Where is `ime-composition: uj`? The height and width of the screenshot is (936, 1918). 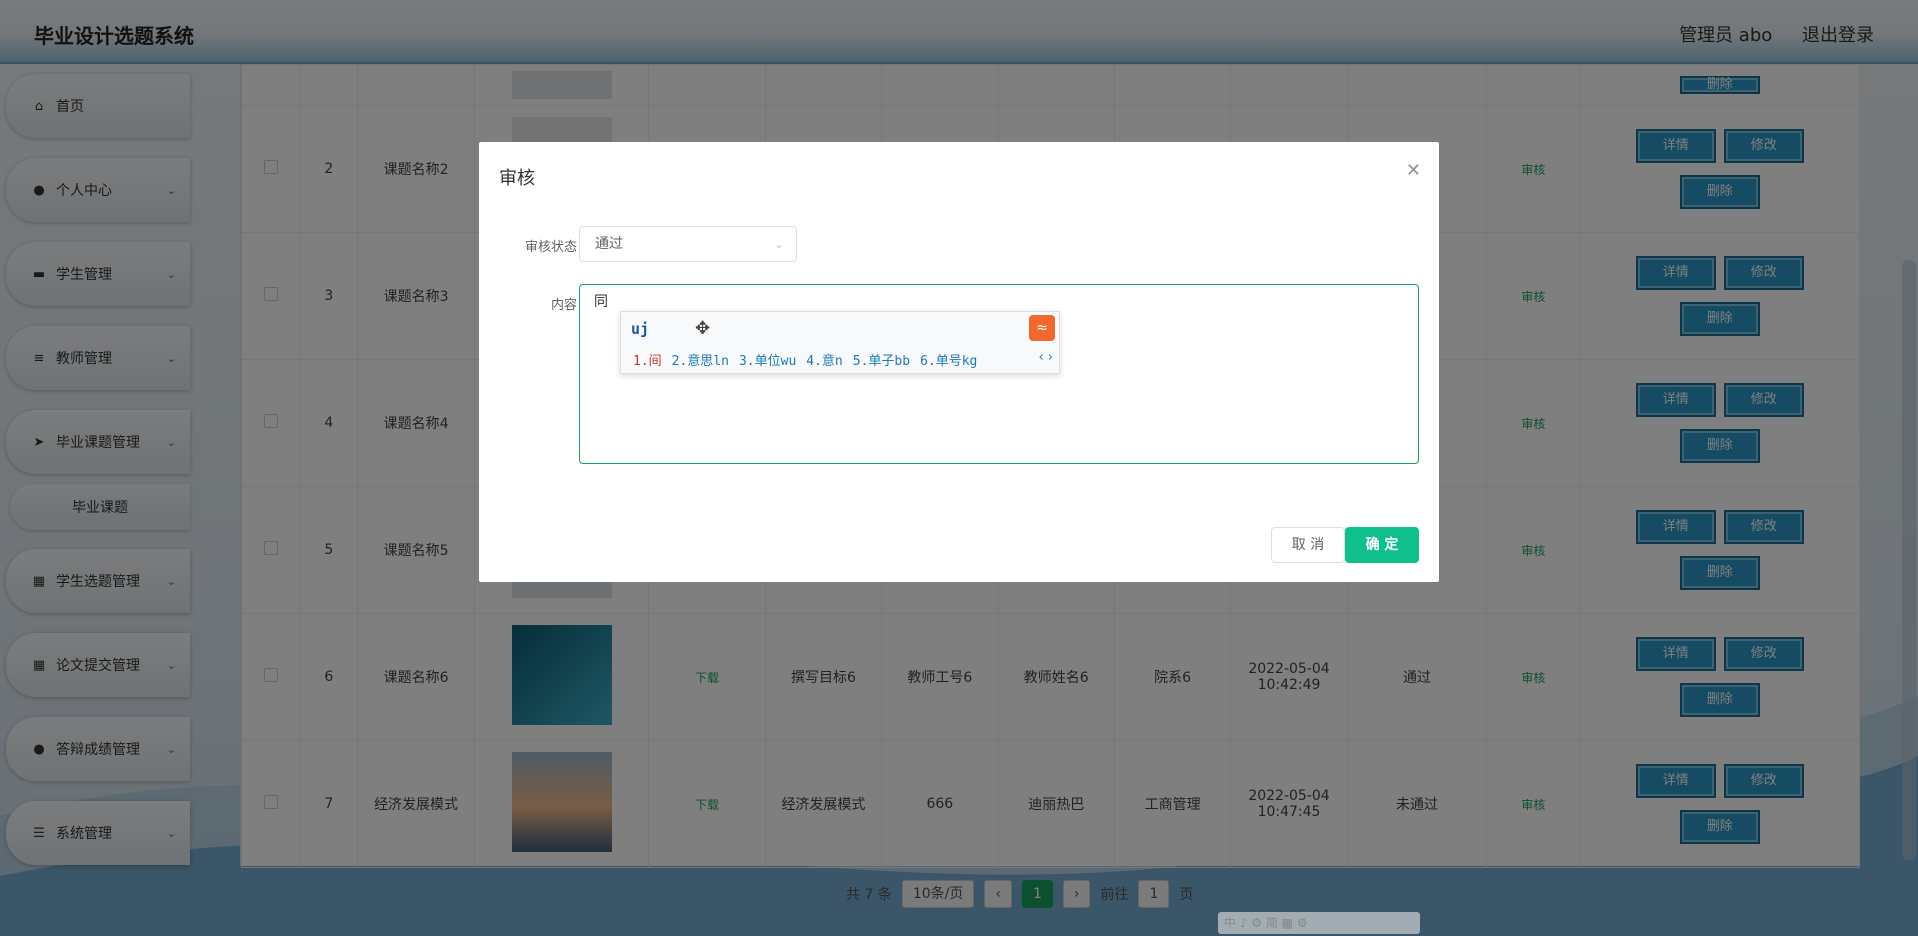 ime-composition: uj is located at coordinates (640, 329).